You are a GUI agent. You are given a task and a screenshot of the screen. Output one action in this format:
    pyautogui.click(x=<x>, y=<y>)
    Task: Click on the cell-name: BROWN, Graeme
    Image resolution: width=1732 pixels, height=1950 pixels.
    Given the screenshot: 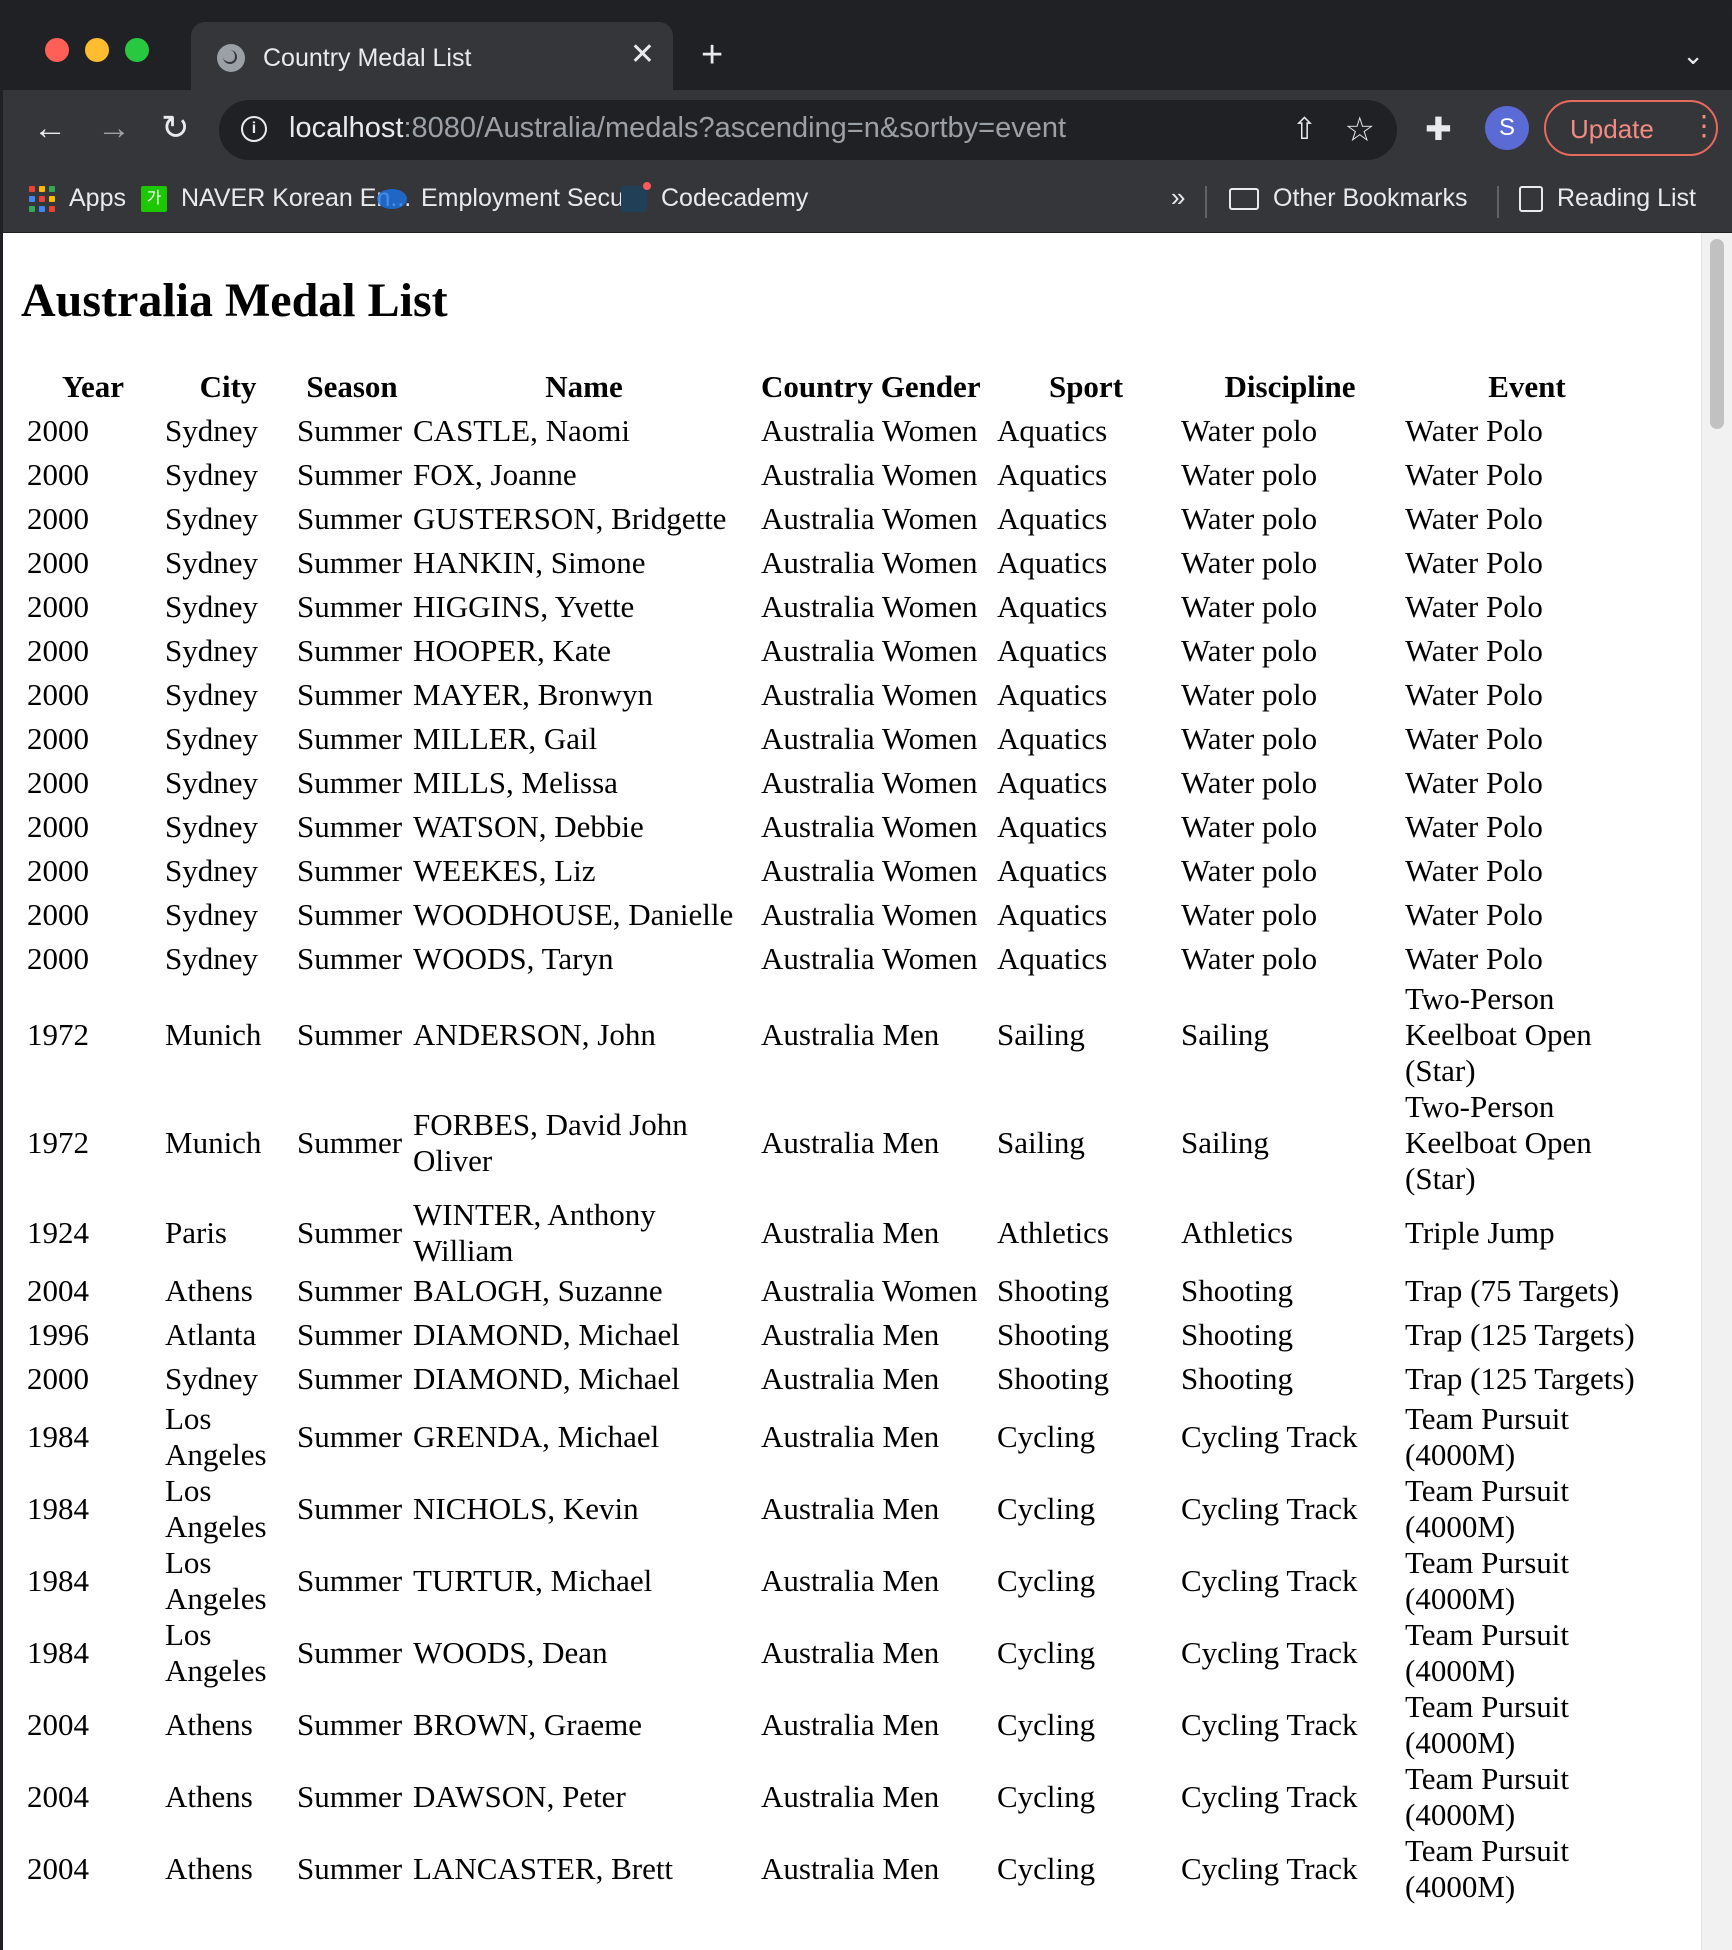 What is the action you would take?
    pyautogui.click(x=527, y=1724)
    